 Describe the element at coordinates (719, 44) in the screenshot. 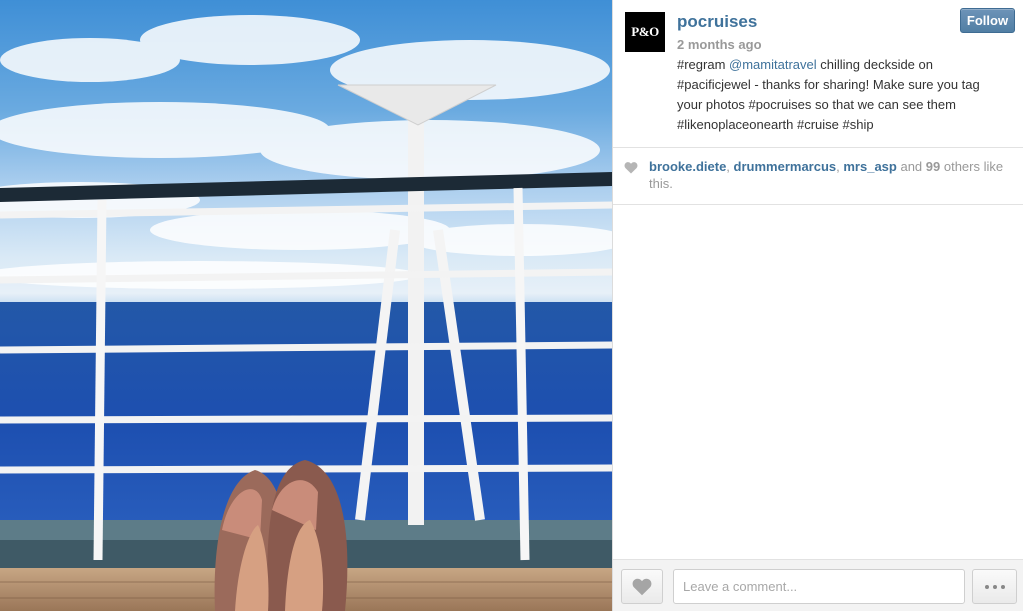

I see `post-timestamp: 2 months ago` at that location.